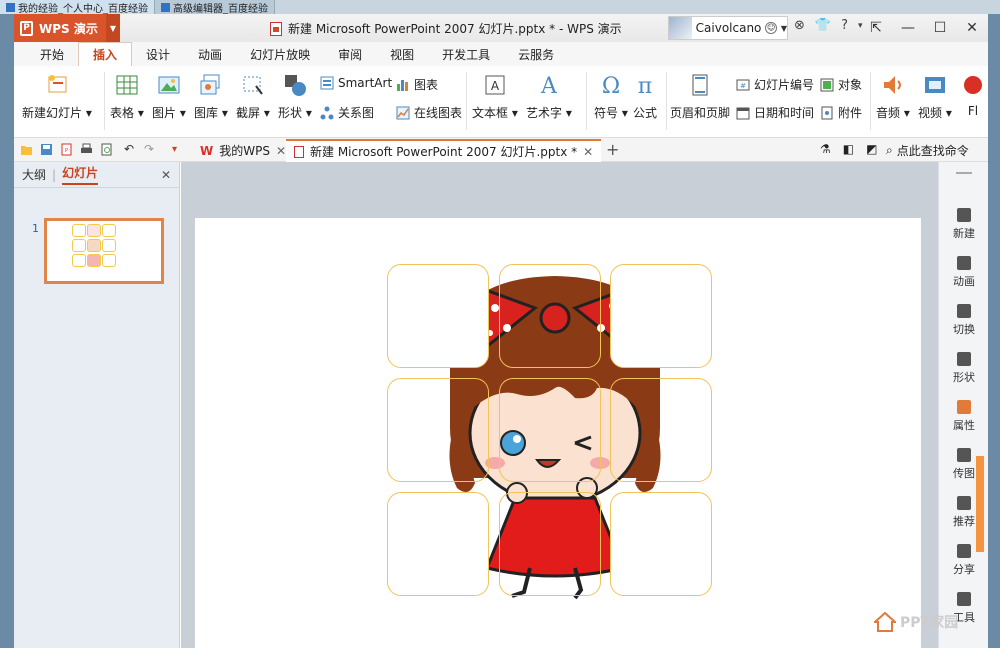 The width and height of the screenshot is (1000, 648). I want to click on compass-icon: ⊗, so click(799, 25).